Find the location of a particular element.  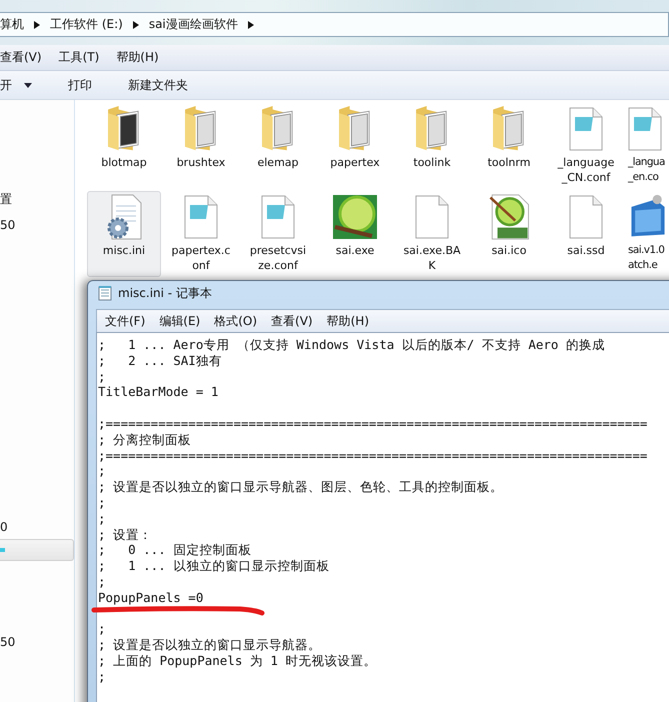

text-line: ; 0 ... 固定控制面板 is located at coordinates (175, 550).